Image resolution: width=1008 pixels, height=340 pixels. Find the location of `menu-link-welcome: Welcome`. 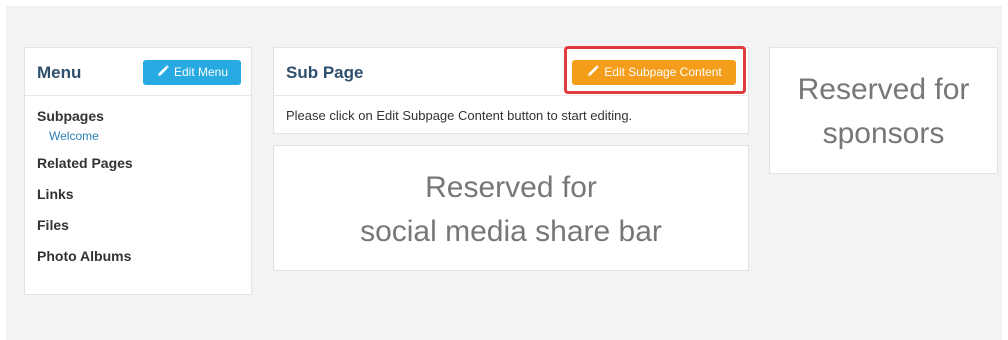

menu-link-welcome: Welcome is located at coordinates (144, 136).